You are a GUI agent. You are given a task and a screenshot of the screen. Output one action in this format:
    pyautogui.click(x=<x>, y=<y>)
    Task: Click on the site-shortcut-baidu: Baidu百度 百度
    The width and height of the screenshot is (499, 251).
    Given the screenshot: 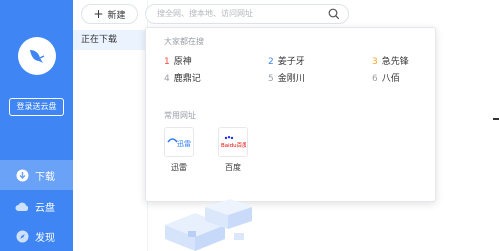 What is the action you would take?
    pyautogui.click(x=233, y=150)
    